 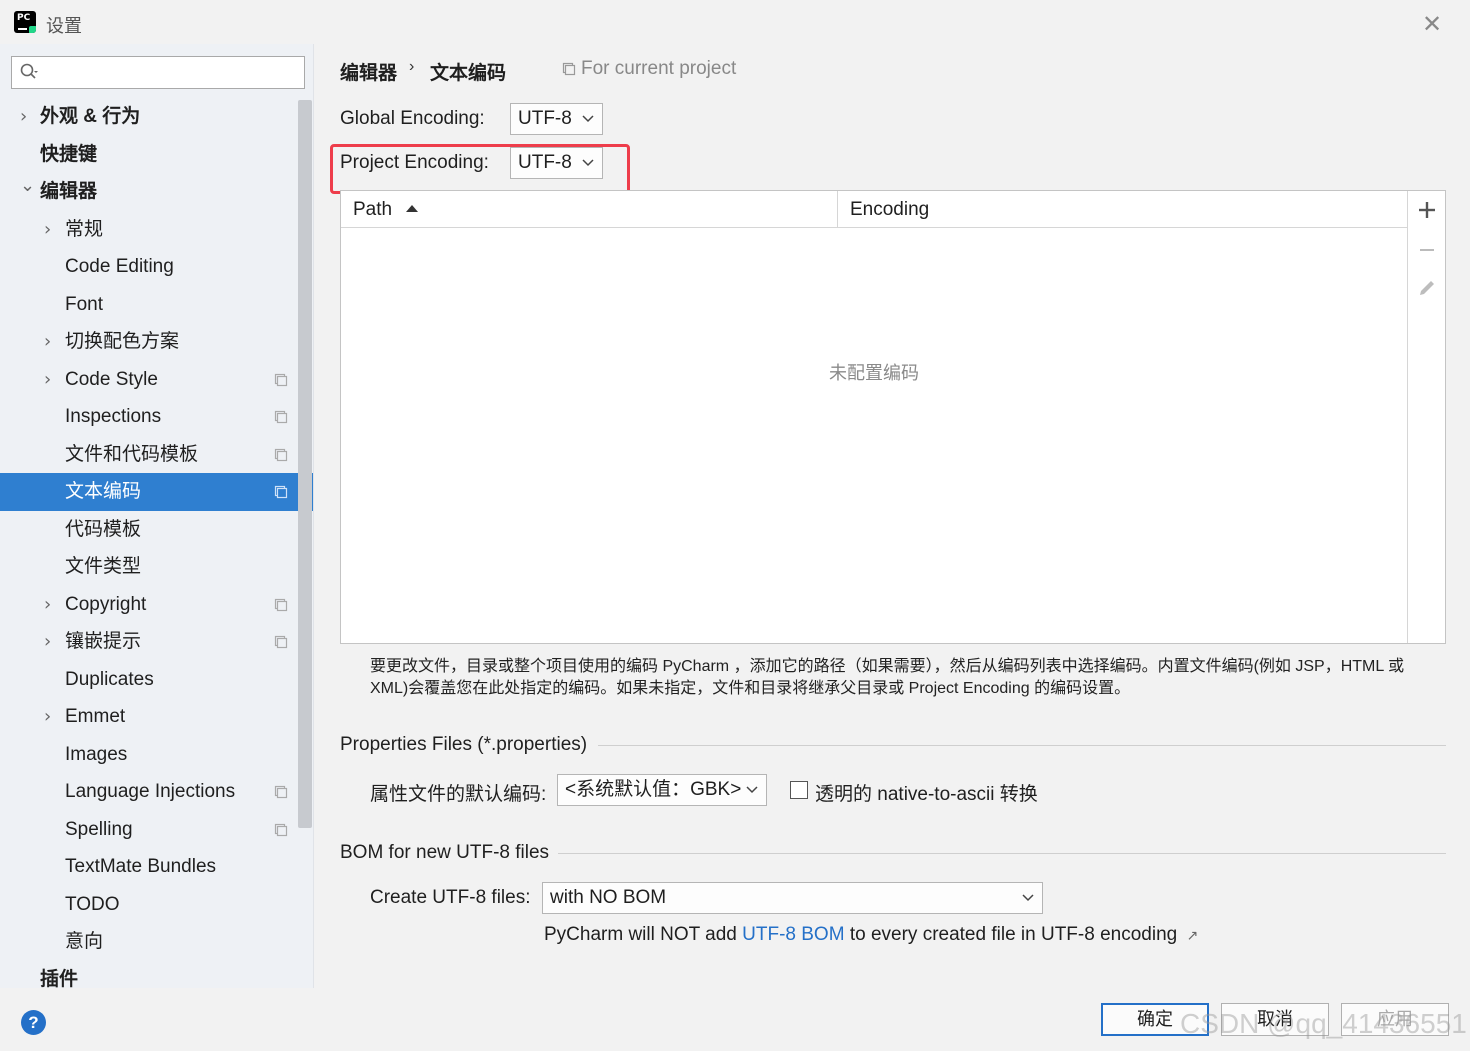 What do you see at coordinates (149, 717) in the screenshot?
I see `sidebar-item: › Emmet` at bounding box center [149, 717].